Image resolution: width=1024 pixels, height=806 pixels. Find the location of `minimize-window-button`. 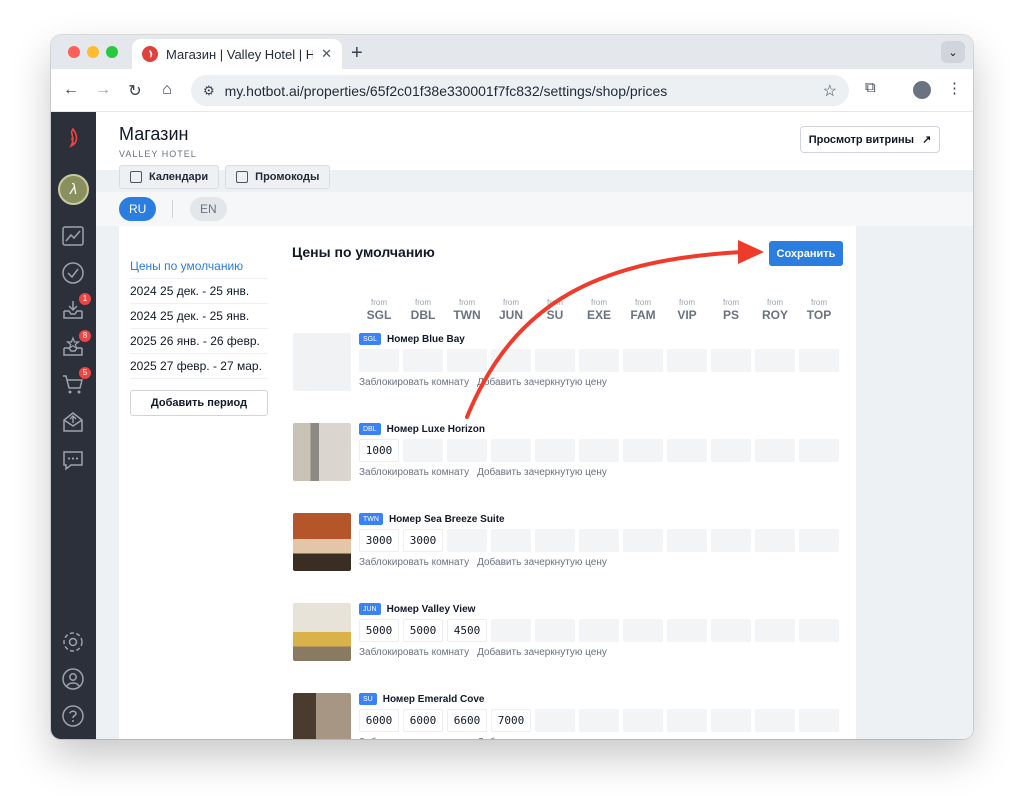

minimize-window-button is located at coordinates (93, 52).